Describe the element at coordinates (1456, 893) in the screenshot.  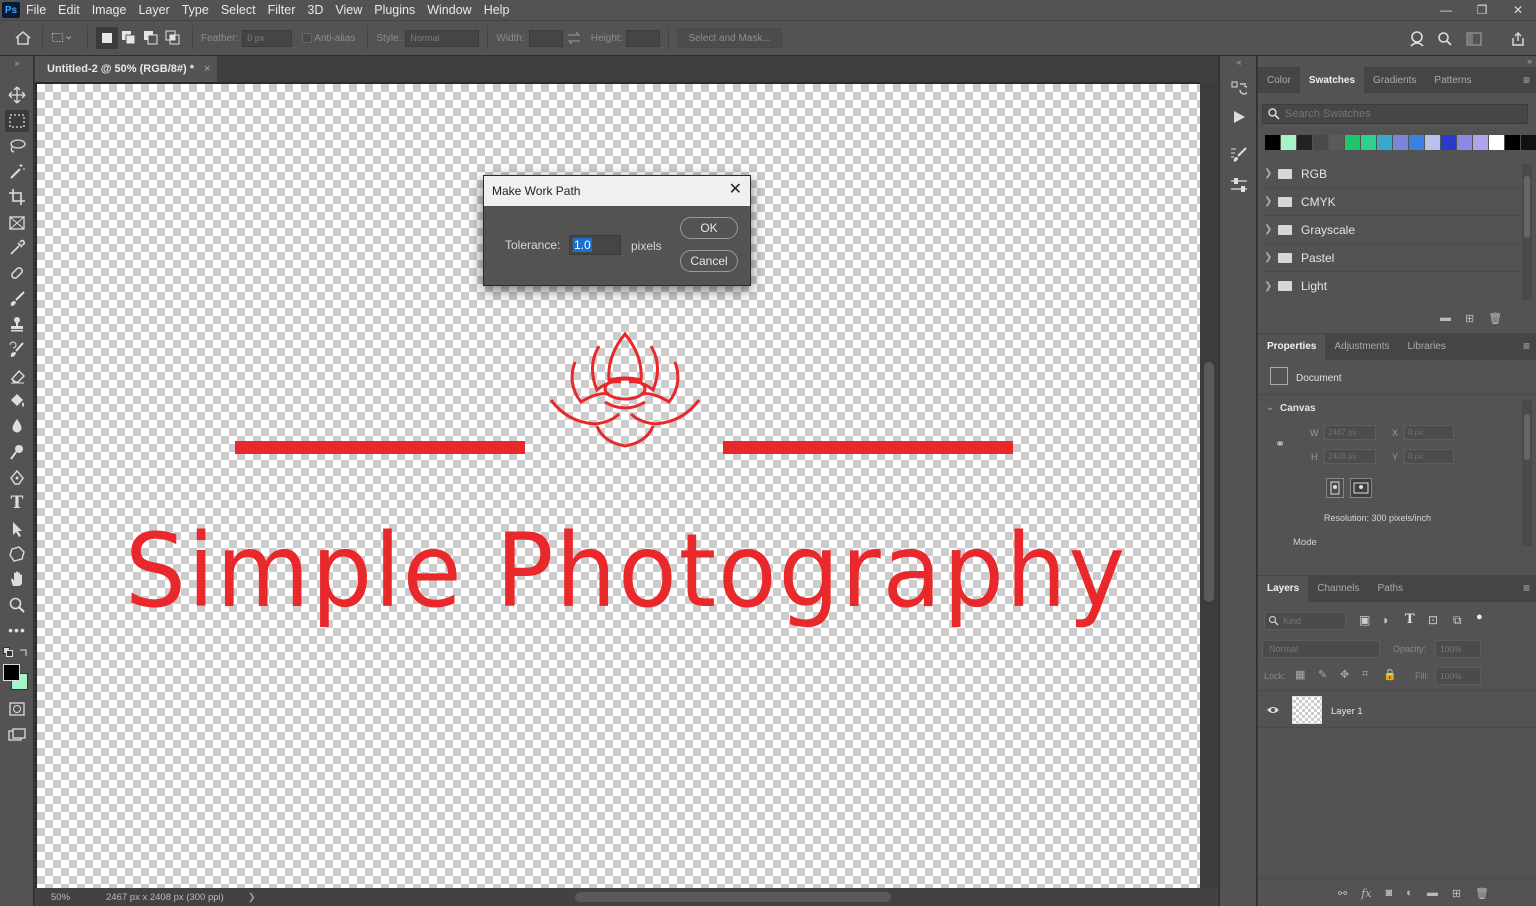
I see `new-layer-icon: ⊞` at that location.